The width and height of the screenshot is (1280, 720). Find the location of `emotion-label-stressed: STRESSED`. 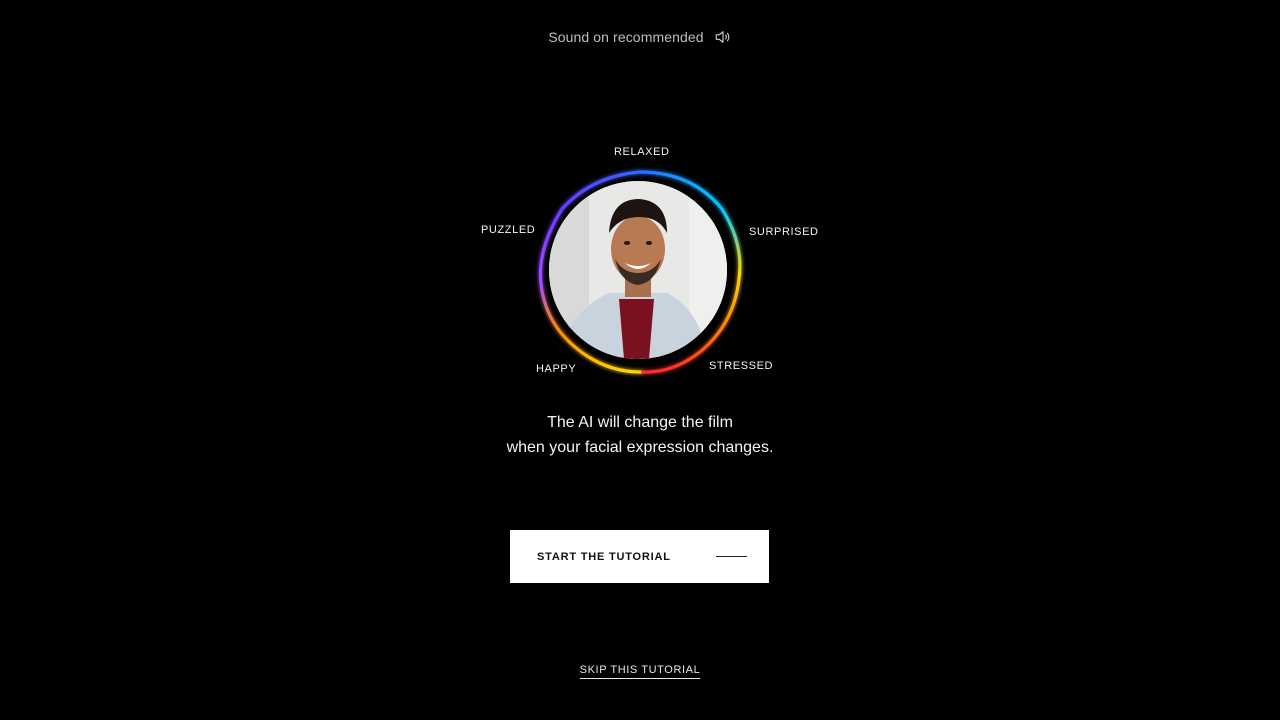

emotion-label-stressed: STRESSED is located at coordinates (741, 366).